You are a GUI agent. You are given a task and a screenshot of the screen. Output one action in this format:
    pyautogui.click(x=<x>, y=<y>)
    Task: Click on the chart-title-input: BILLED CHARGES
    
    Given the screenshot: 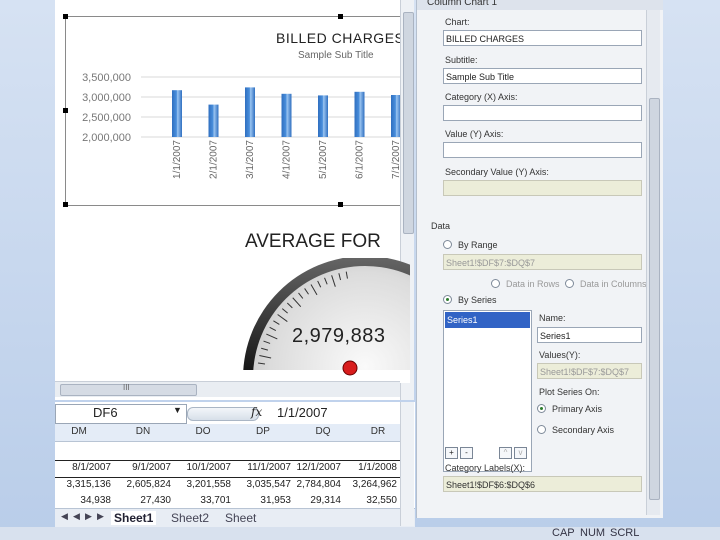 What is the action you would take?
    pyautogui.click(x=542, y=38)
    